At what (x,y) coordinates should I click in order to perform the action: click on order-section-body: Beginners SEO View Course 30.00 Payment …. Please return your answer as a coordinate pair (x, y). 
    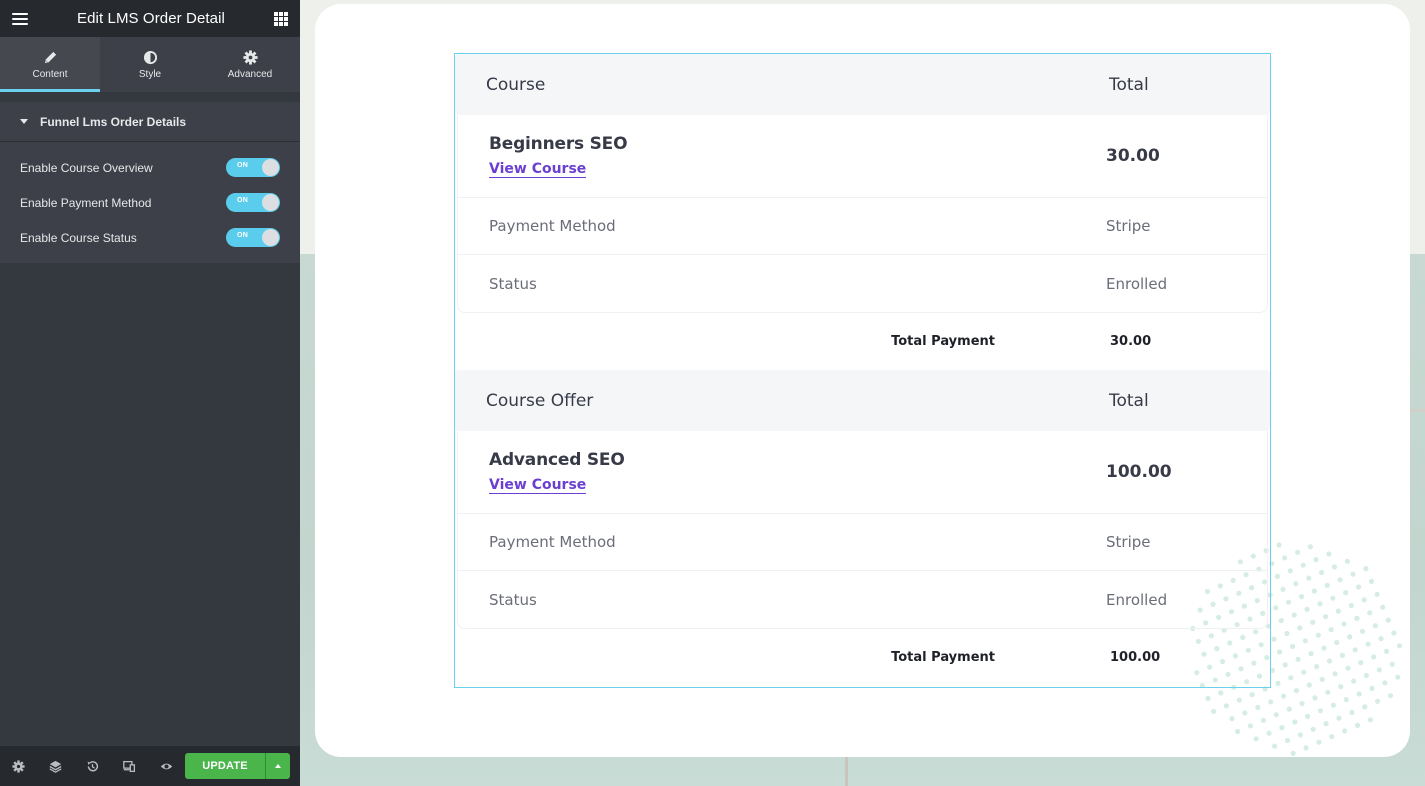
    Looking at the image, I should click on (862, 214).